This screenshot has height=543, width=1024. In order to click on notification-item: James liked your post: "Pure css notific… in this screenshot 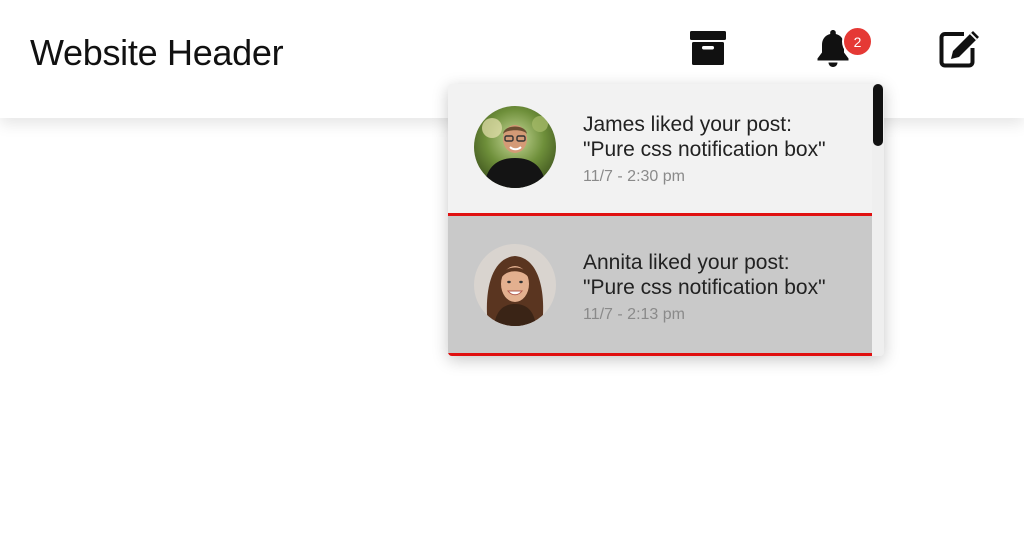, I will do `click(660, 150)`.